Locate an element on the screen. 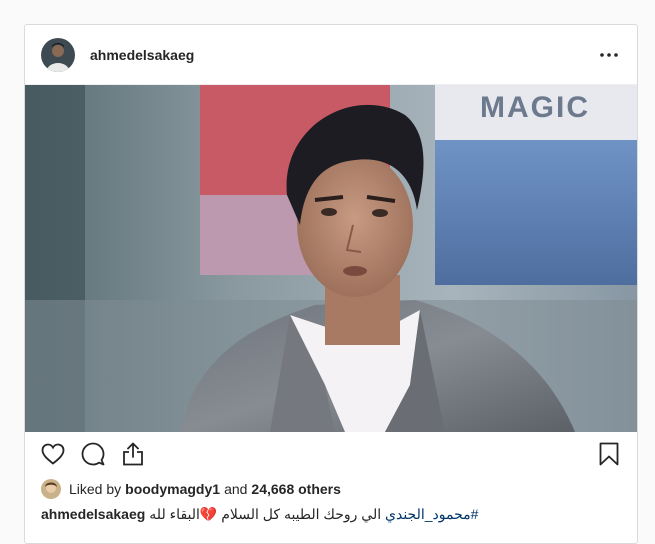  heart-icon is located at coordinates (53, 454).